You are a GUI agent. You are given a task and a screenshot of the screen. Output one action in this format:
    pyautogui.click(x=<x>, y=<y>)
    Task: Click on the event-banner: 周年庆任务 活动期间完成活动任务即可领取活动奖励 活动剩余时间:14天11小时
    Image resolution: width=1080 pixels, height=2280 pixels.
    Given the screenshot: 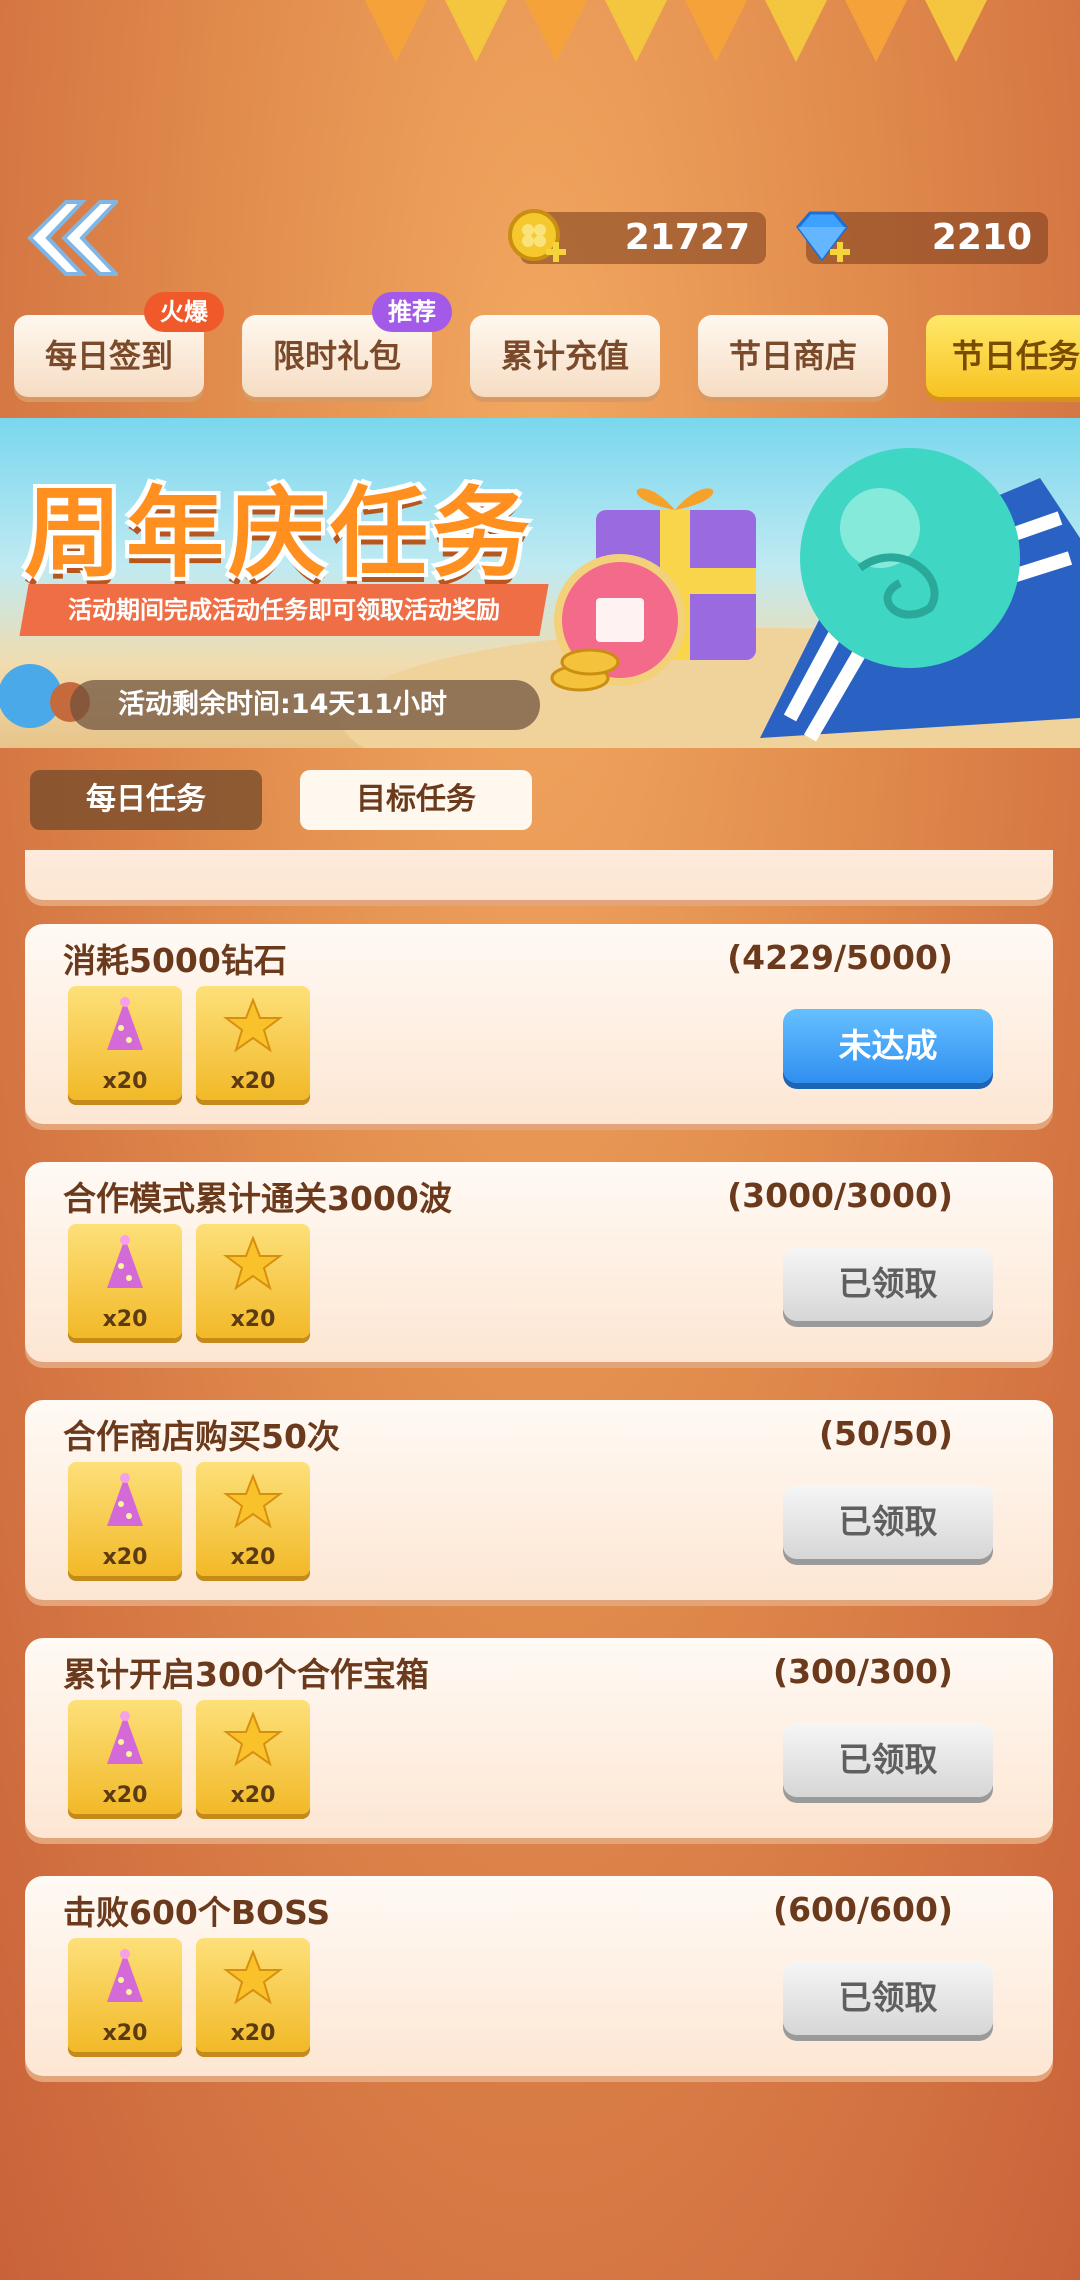 What is the action you would take?
    pyautogui.click(x=540, y=583)
    